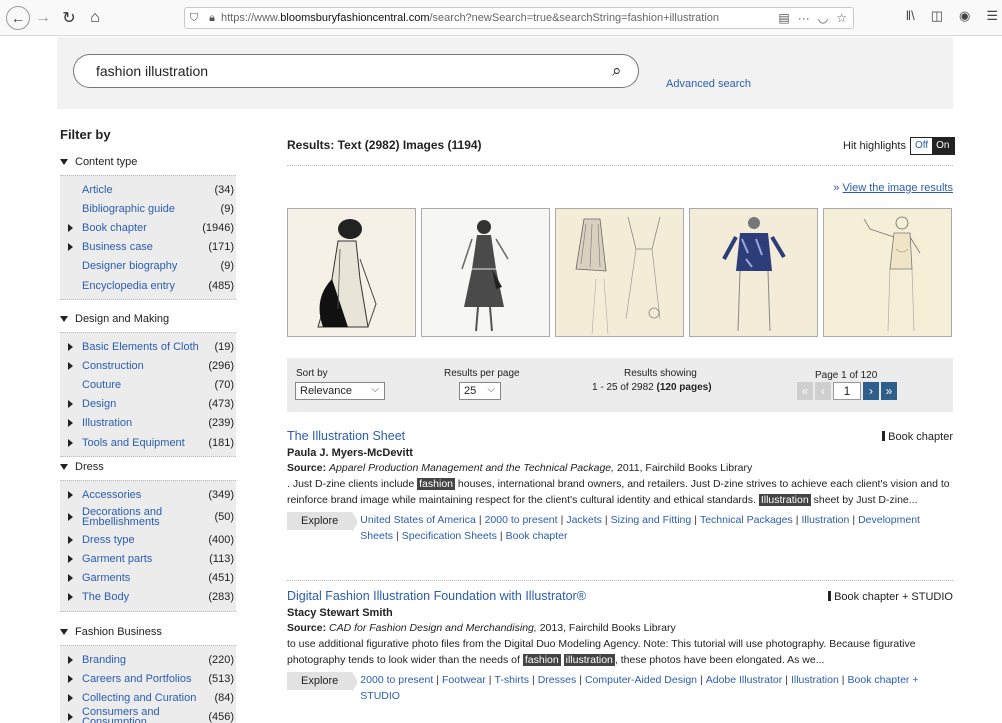 Image resolution: width=1002 pixels, height=723 pixels. What do you see at coordinates (651, 520) in the screenshot?
I see `subject-tag-link: Sizing and Fitting` at bounding box center [651, 520].